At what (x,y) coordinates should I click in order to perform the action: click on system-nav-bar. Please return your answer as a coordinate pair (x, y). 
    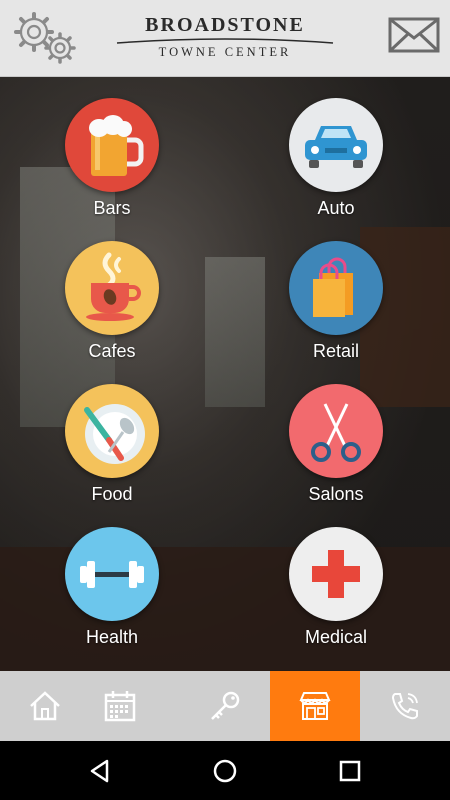
    Looking at the image, I should click on (225, 770).